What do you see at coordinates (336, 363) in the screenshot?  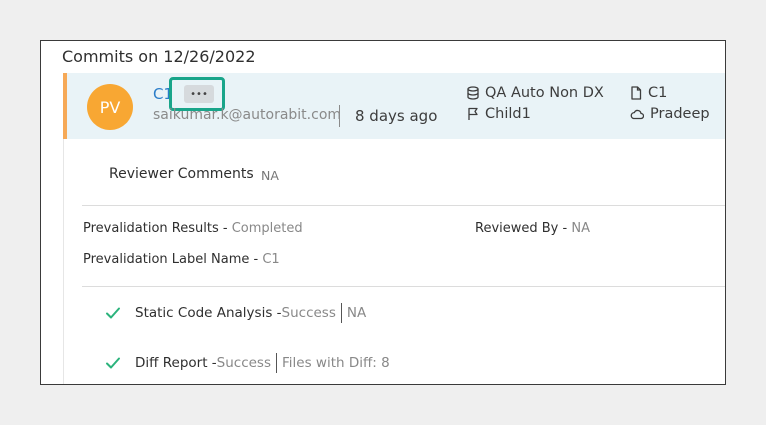 I see `check-extra: Files with Diff: 8` at bounding box center [336, 363].